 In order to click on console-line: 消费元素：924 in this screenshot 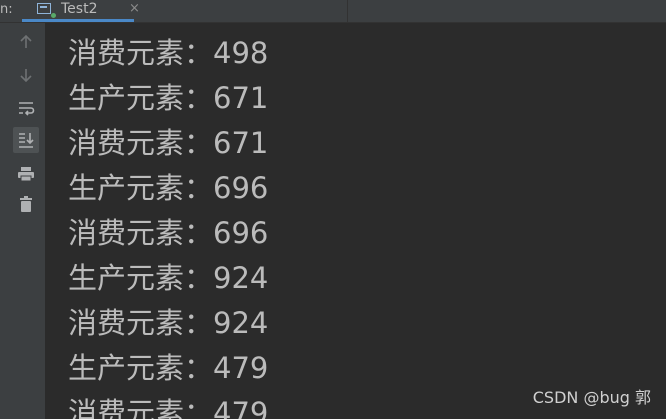, I will do `click(168, 323)`.